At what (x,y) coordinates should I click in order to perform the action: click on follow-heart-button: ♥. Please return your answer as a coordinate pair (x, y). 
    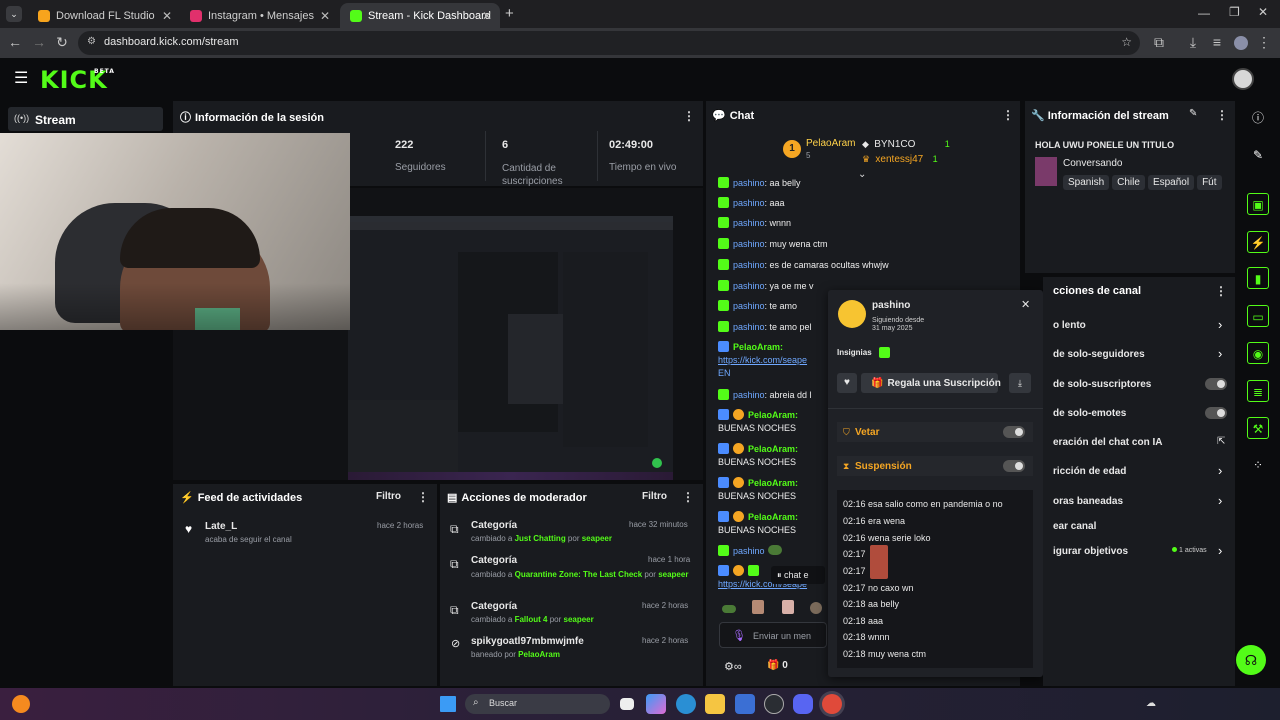
    Looking at the image, I should click on (847, 383).